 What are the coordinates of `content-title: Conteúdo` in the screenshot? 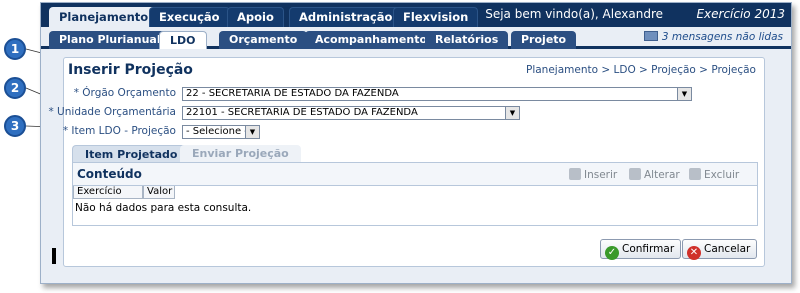 It's located at (109, 174).